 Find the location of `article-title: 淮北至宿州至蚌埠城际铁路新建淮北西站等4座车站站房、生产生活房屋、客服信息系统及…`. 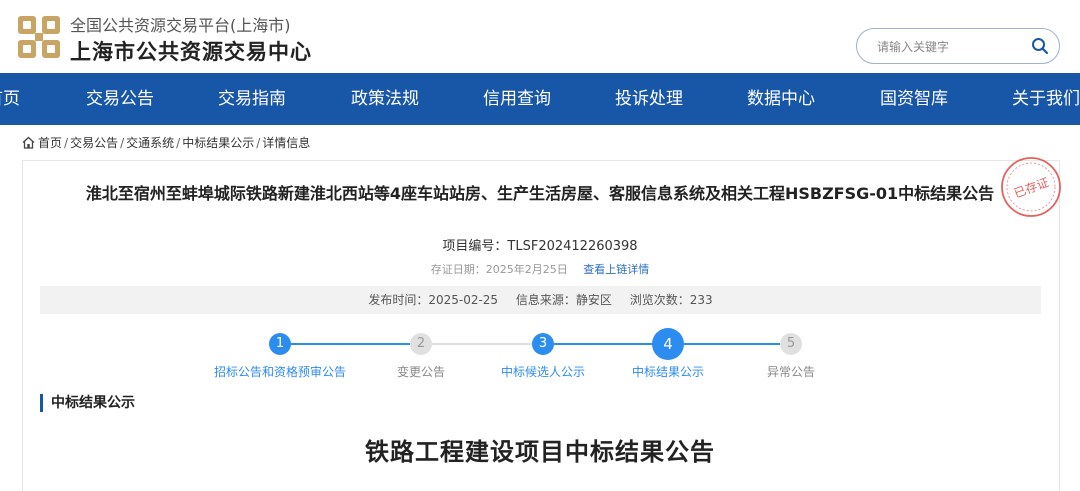

article-title: 淮北至宿州至蚌埠城际铁路新建淮北西站等4座车站站房、生产生活房屋、客服信息系统及… is located at coordinates (540, 193).